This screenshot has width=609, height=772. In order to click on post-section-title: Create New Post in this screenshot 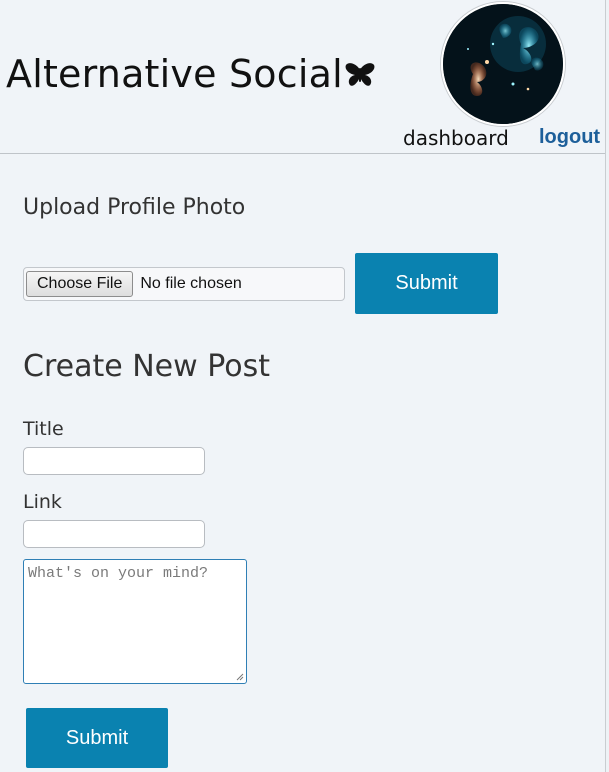, I will do `click(146, 366)`.